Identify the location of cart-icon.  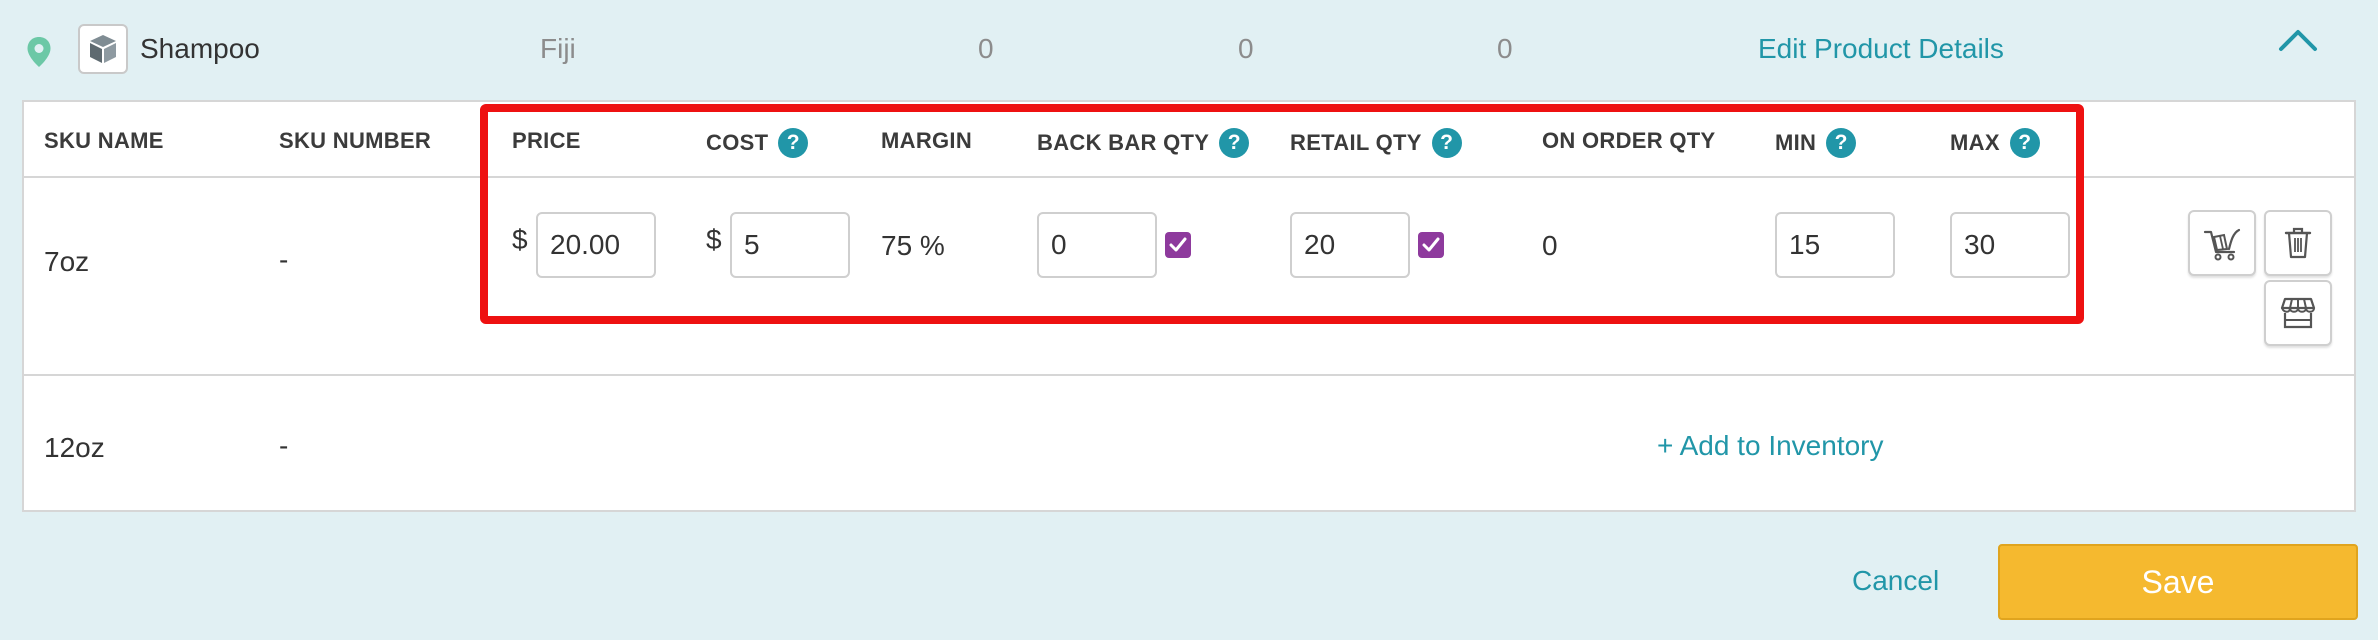
(2222, 244).